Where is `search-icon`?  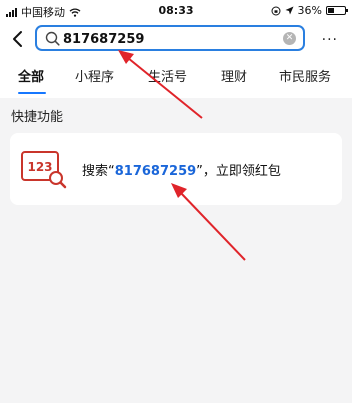
search-icon is located at coordinates (52, 38).